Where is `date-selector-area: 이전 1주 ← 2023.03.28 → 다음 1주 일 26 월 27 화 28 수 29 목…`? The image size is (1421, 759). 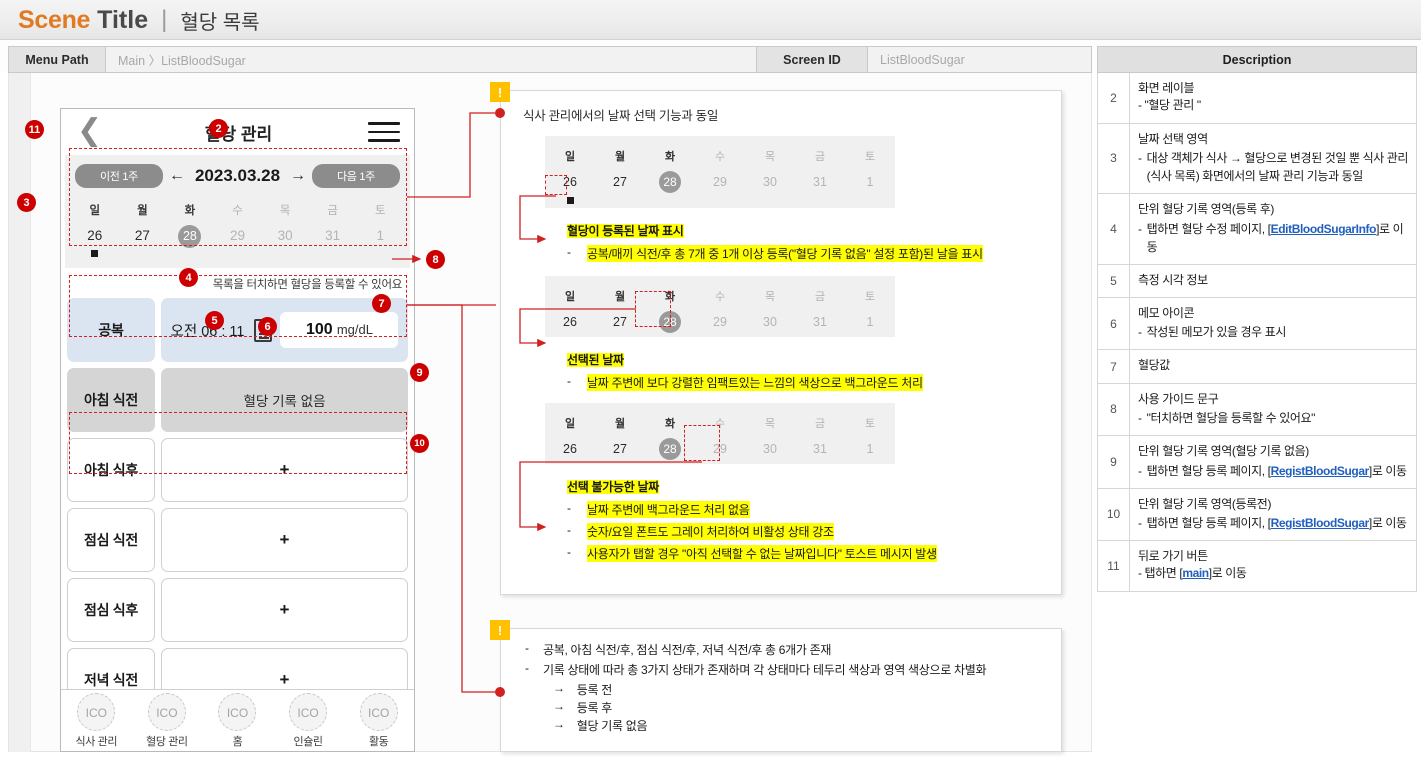 date-selector-area: 이전 1주 ← 2023.03.28 → 다음 1주 일 26 월 27 화 28 수 29 목… is located at coordinates (237, 211).